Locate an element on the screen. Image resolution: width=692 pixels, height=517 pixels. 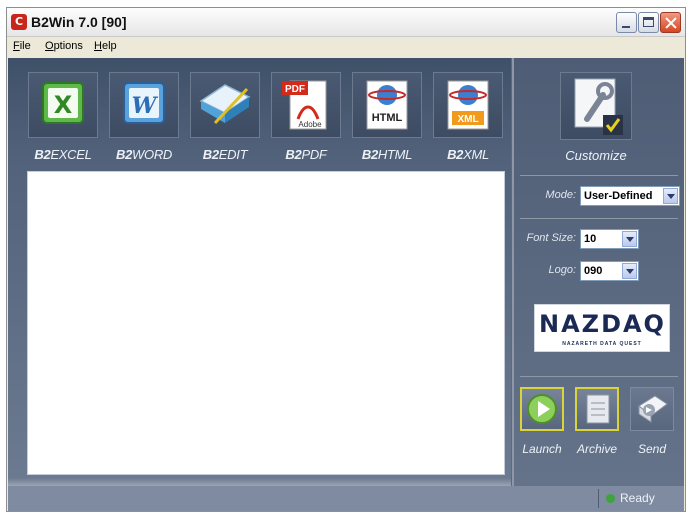
b2html-button: HTML is located at coordinates (387, 105).